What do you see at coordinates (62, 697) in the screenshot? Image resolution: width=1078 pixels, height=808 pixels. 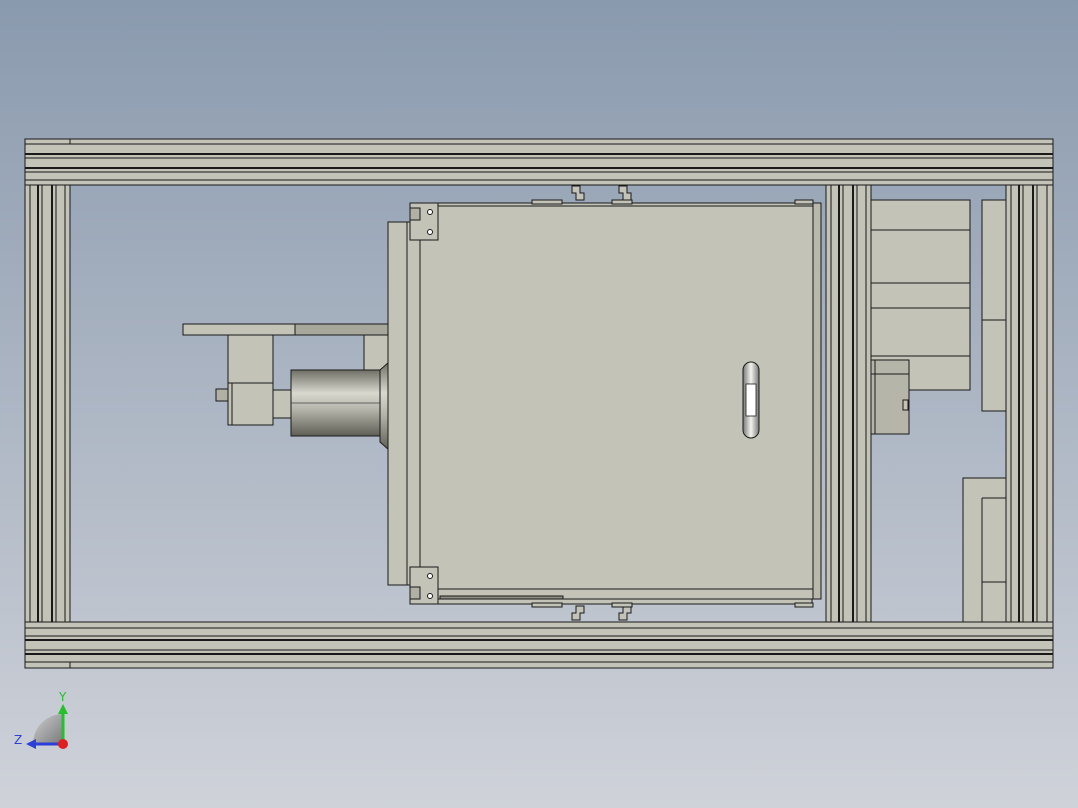 I see `y-axis-label: Y` at bounding box center [62, 697].